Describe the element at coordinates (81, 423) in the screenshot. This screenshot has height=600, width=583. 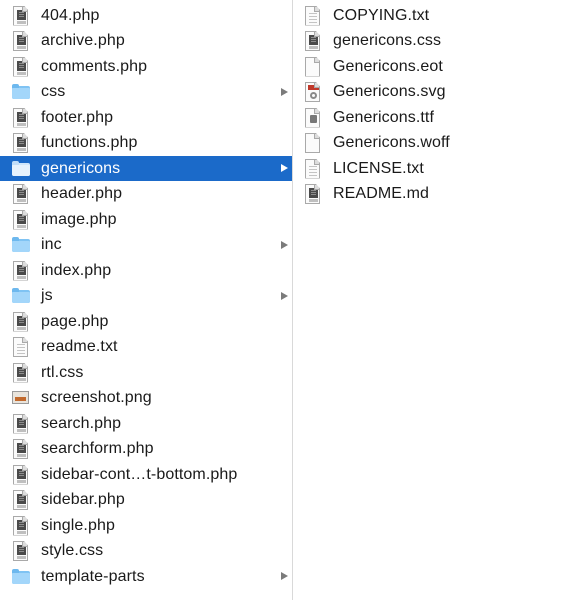
I see `file-name: search.php` at that location.